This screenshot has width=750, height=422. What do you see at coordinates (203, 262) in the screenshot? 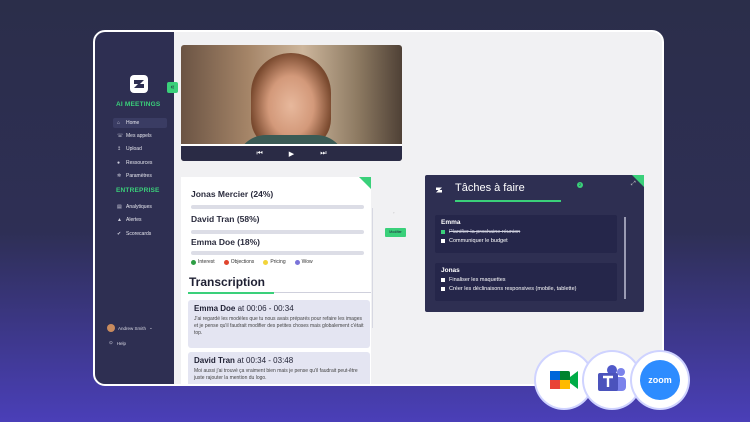
I see `legend-item: Interest` at bounding box center [203, 262].